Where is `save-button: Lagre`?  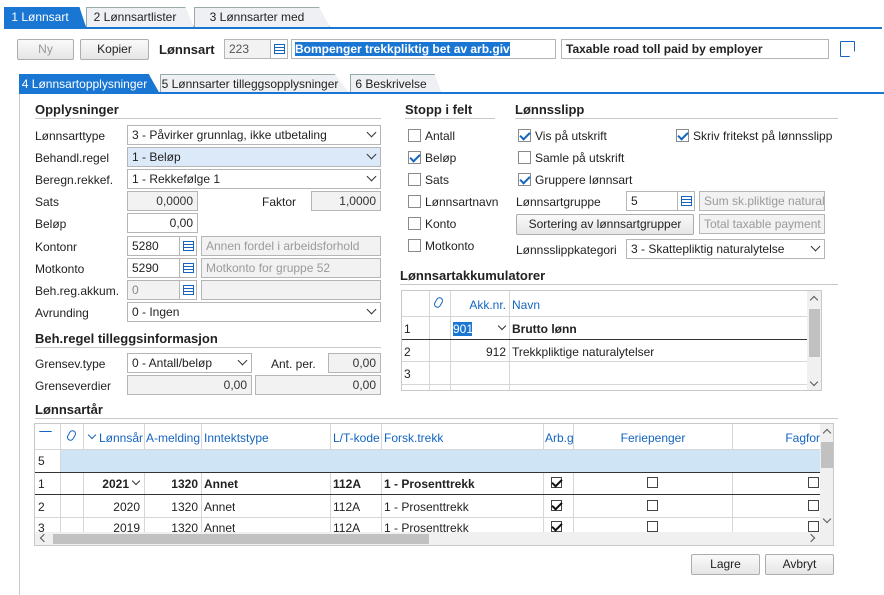 save-button: Lagre is located at coordinates (725, 564).